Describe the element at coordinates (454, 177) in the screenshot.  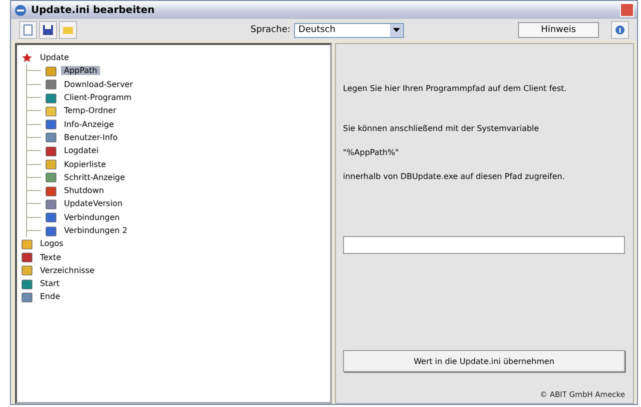
I see `detail-text: innerhalb von DBUpdate.exe auf diesen Pfad zugreifen.` at that location.